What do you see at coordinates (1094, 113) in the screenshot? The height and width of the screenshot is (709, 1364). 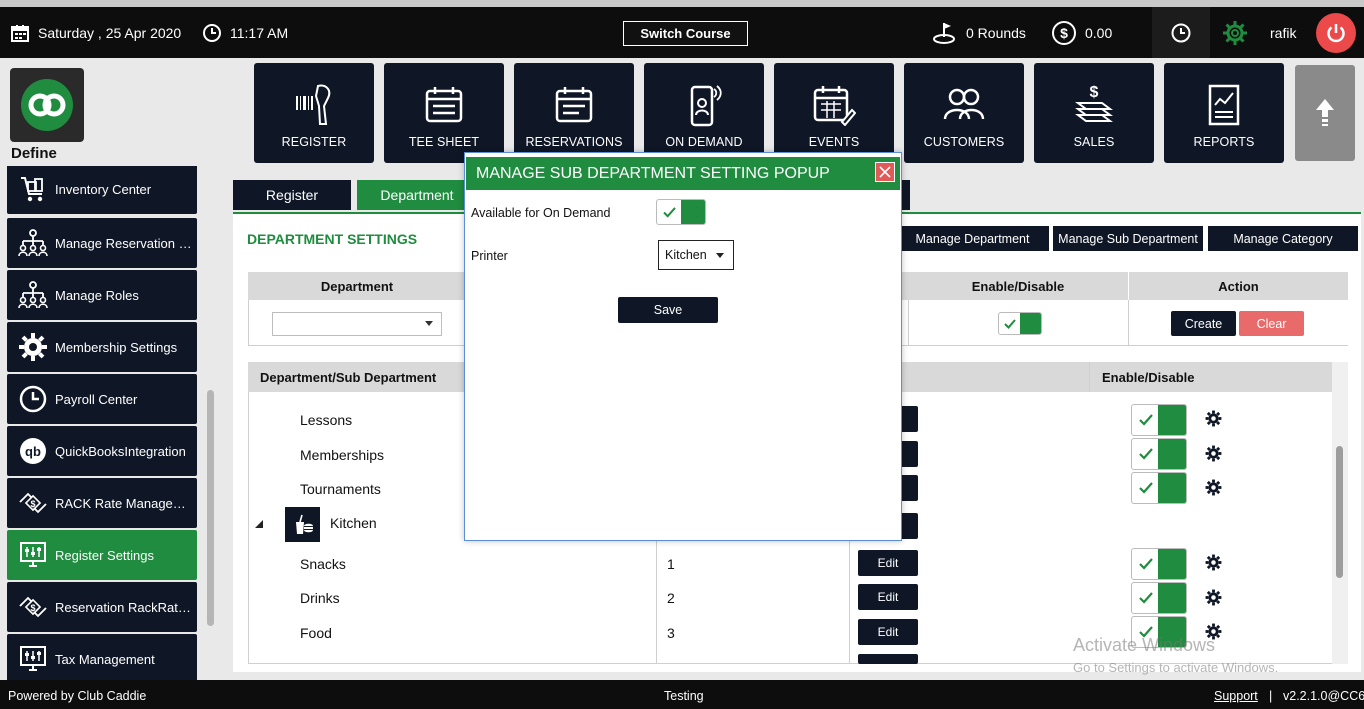 I see `nav-tile-sales: $ SALES` at bounding box center [1094, 113].